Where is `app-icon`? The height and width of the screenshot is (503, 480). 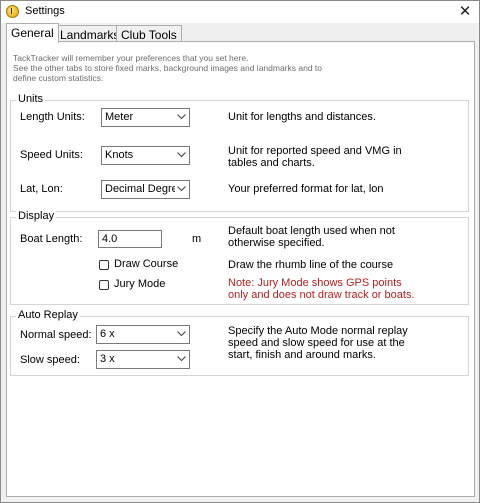 app-icon is located at coordinates (12, 11).